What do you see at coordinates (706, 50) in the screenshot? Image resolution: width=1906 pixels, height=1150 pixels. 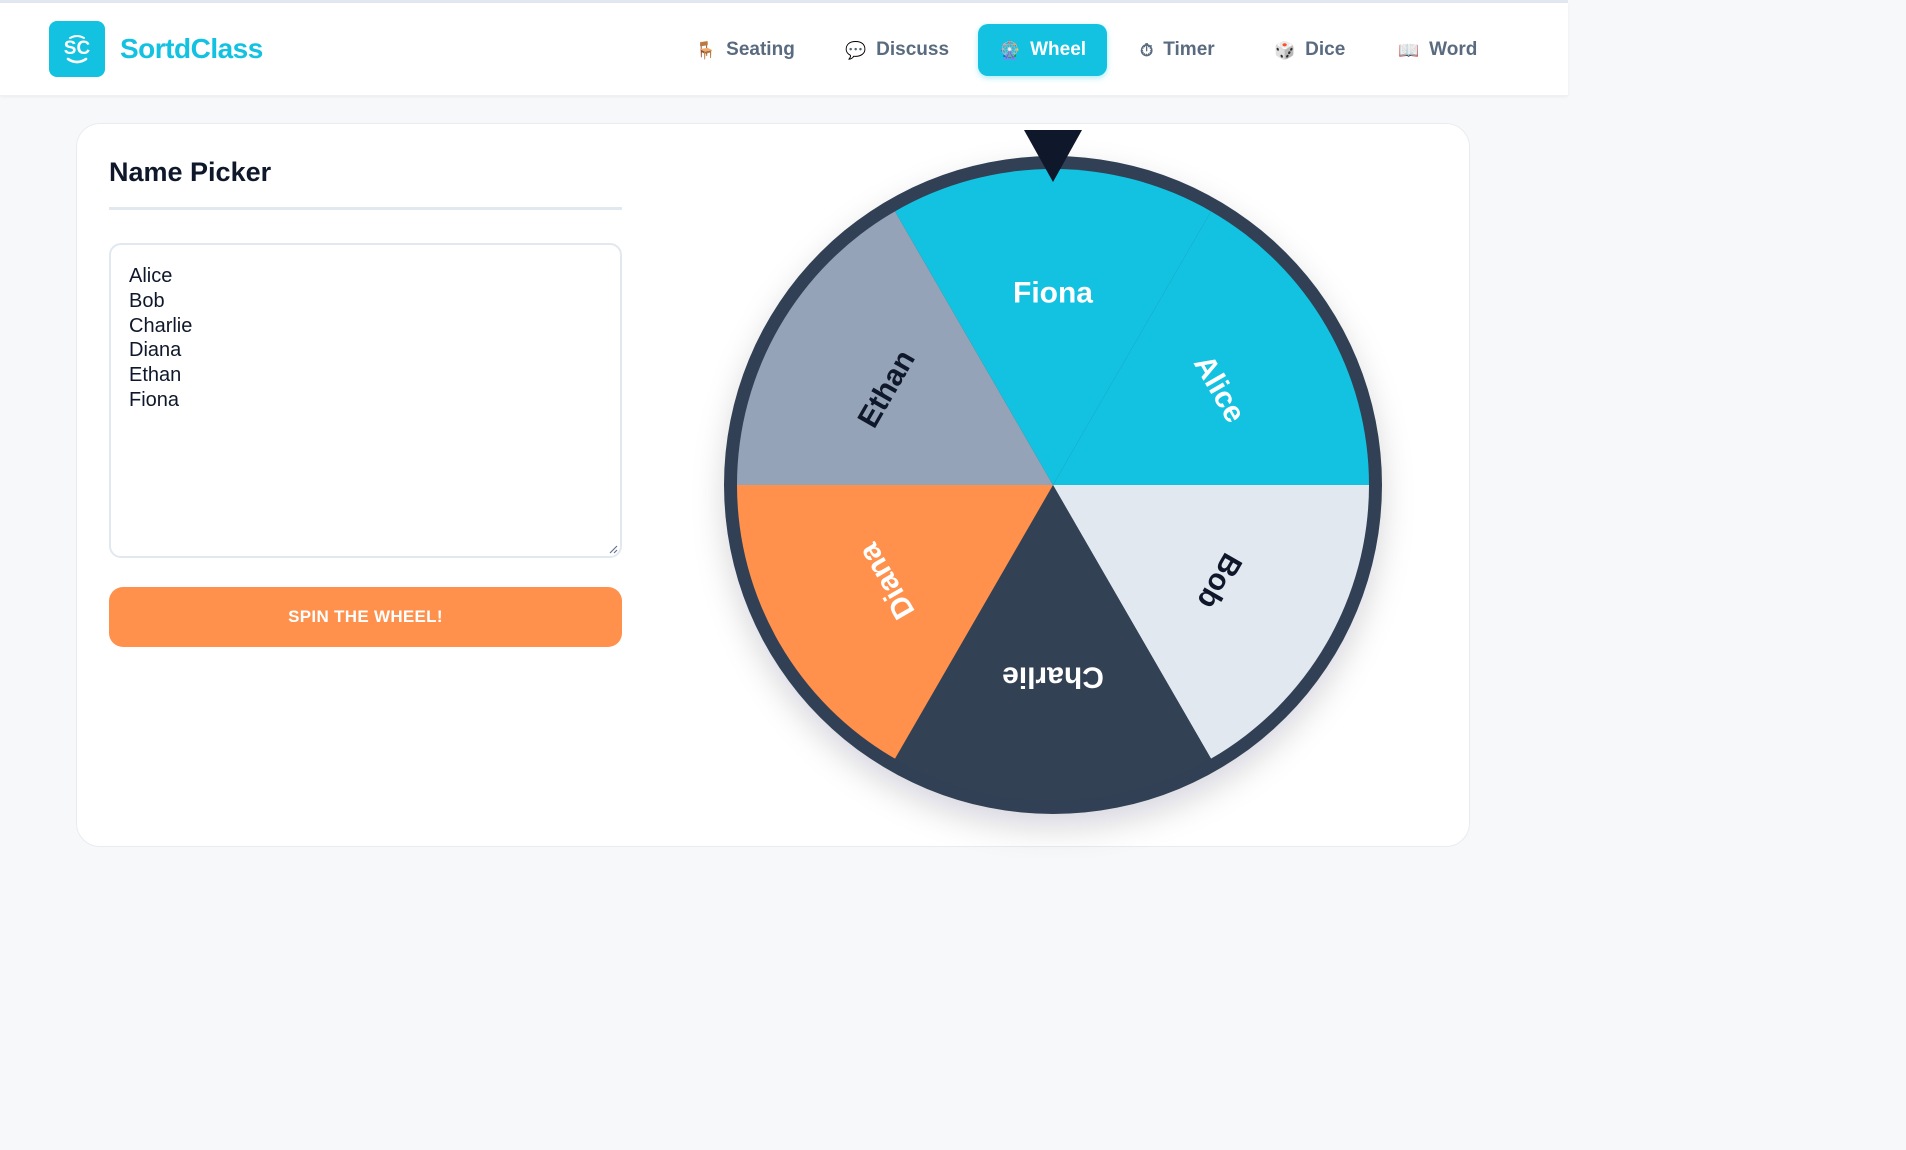 I see `chair-icon: 🪑` at bounding box center [706, 50].